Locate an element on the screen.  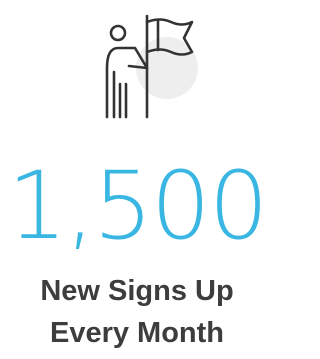
stat-caption-line-2: Every Month is located at coordinates (137, 333).